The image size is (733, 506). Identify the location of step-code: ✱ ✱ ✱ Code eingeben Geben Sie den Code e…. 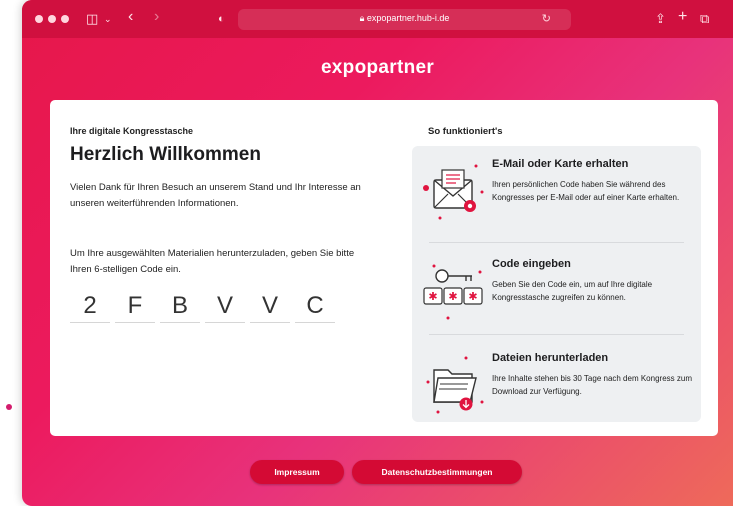
(556, 291).